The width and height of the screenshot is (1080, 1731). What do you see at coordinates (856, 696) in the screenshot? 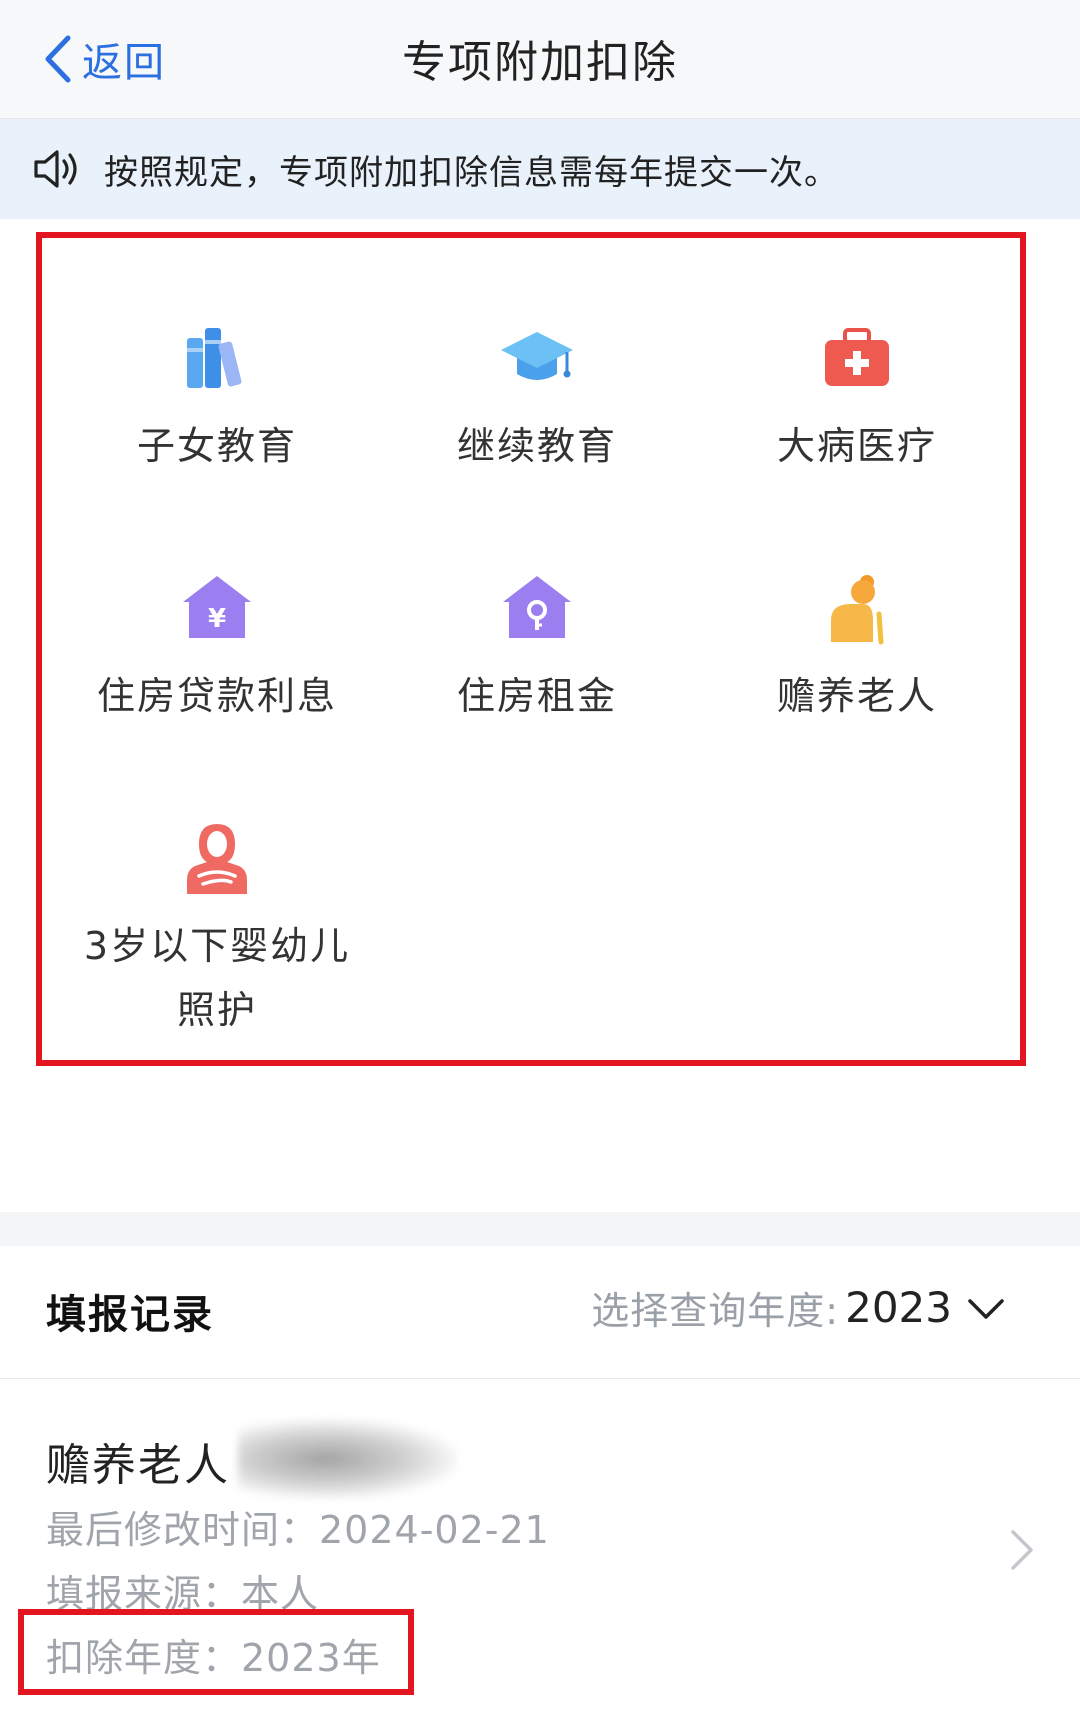
I see `category-label: 赡养老人` at bounding box center [856, 696].